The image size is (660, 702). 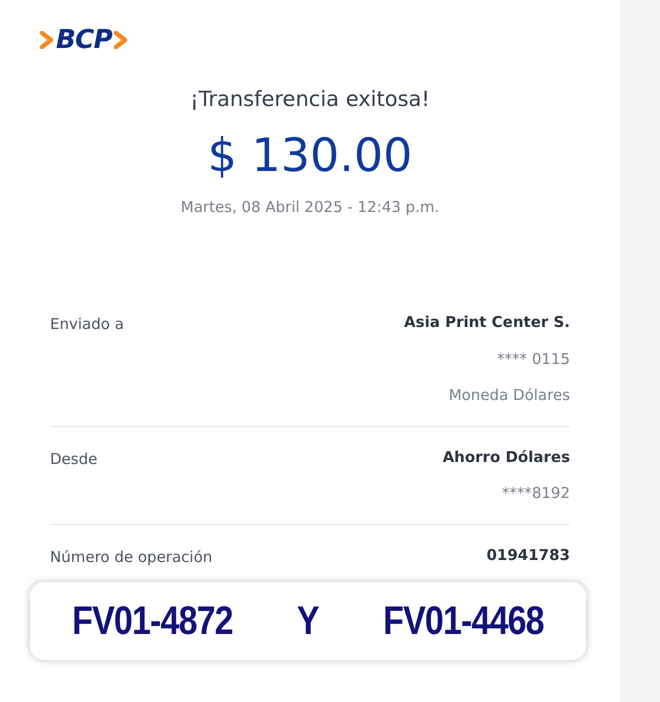 What do you see at coordinates (310, 99) in the screenshot?
I see `success-title: ¡Transferencia exitosa!` at bounding box center [310, 99].